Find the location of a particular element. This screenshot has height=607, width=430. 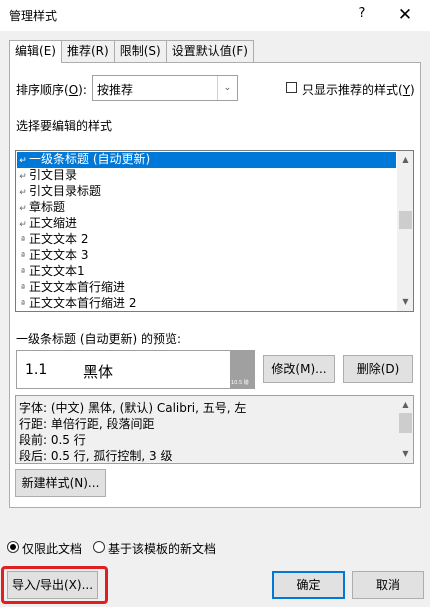

tab-recommend-accel: (R) is located at coordinates (99, 51).